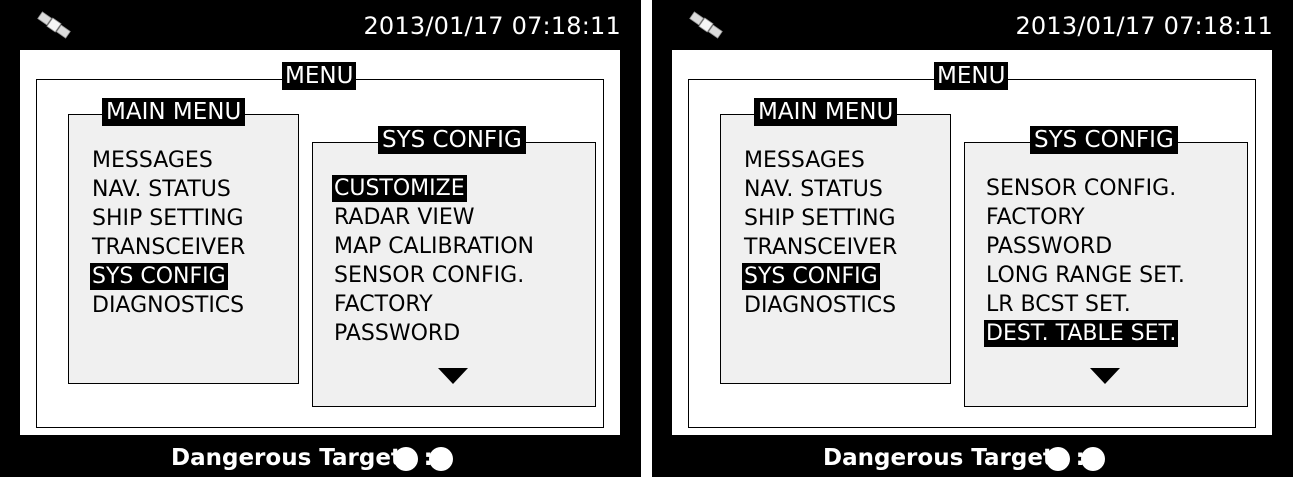  Describe the element at coordinates (434, 246) in the screenshot. I see `sys-config-item-map-calibration: MAP CALIBRATION` at that location.